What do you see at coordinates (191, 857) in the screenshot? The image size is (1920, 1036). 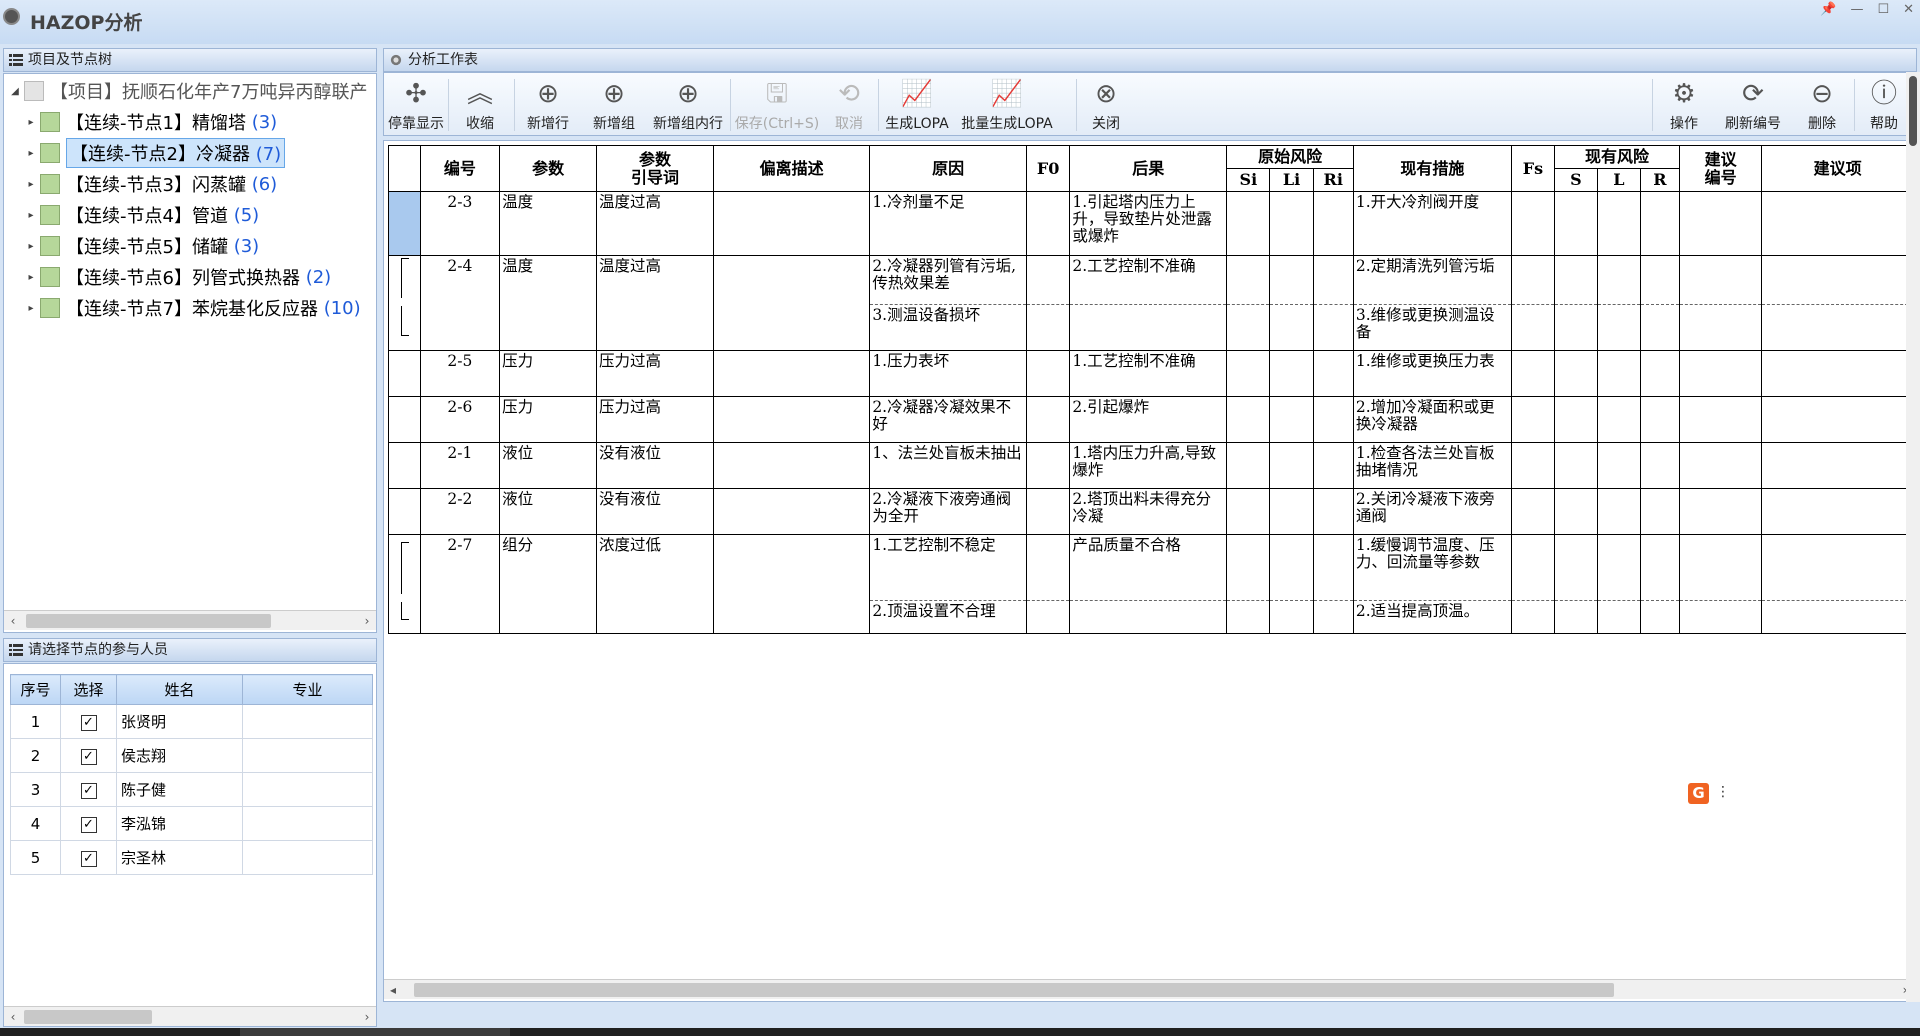 I see `table-row: 5 ✓ 宗圣林` at bounding box center [191, 857].